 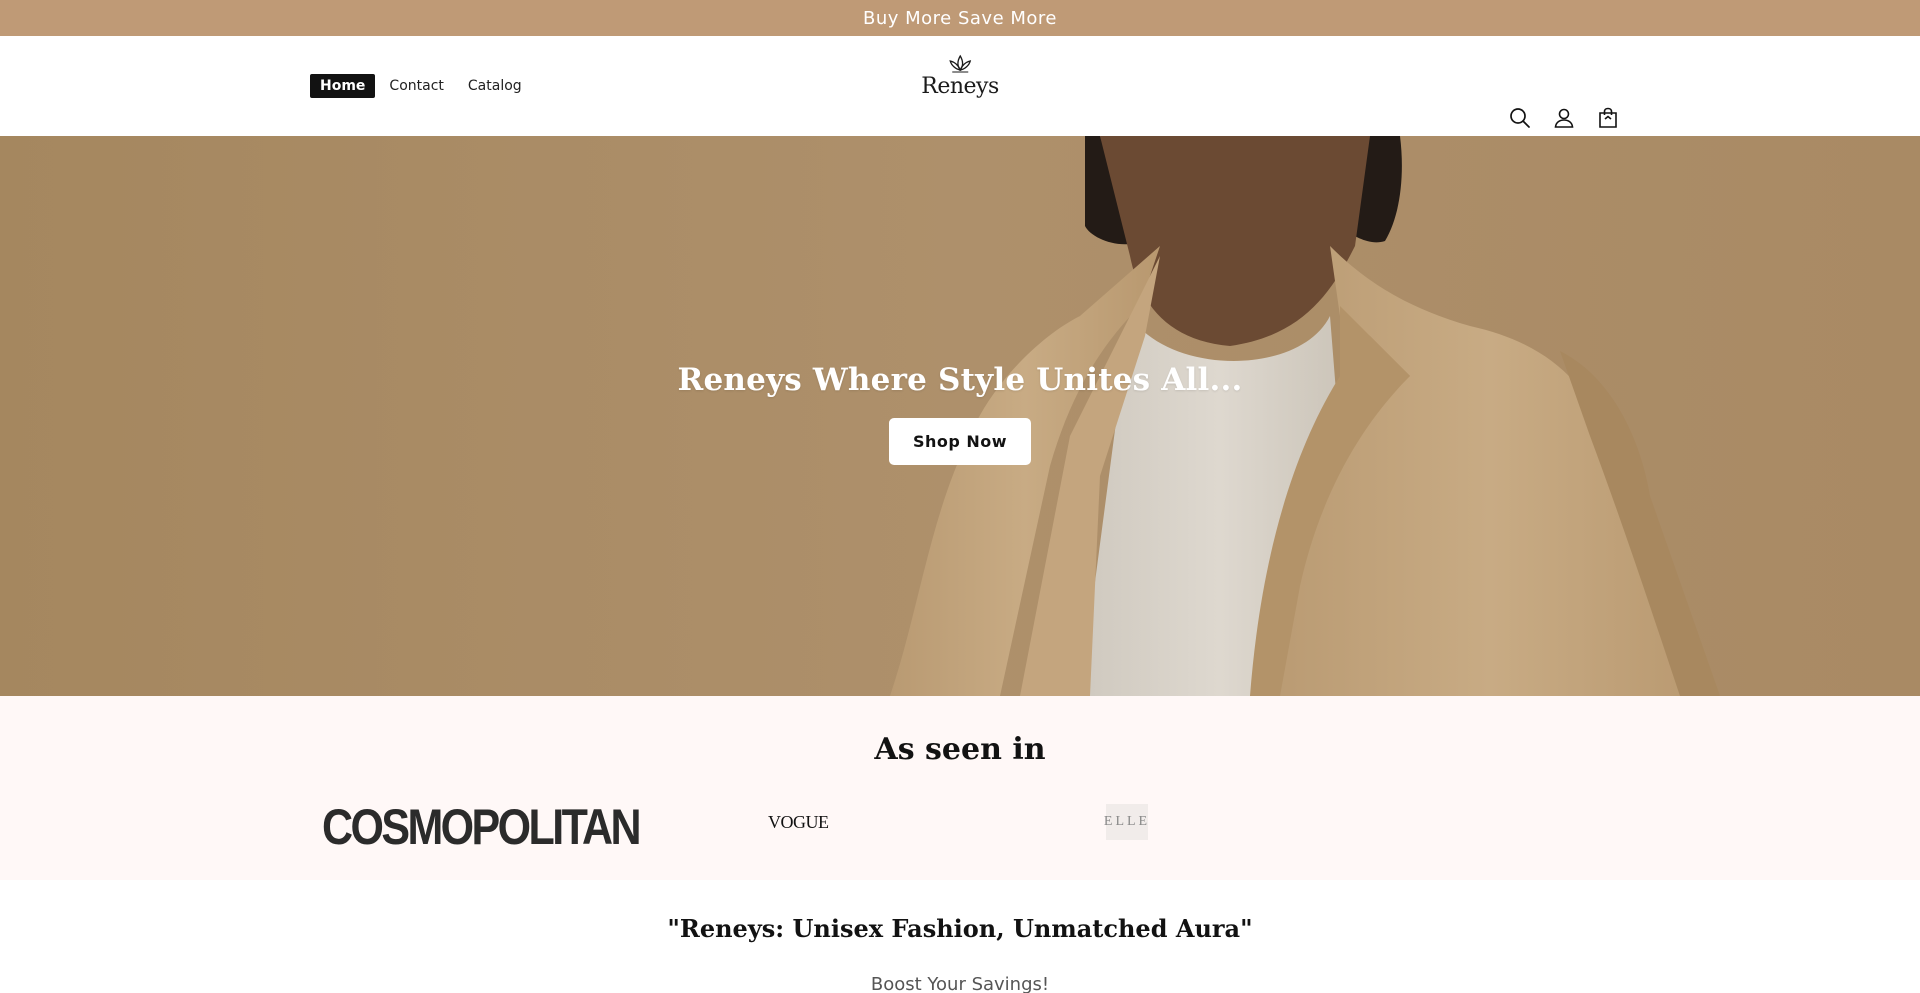 I want to click on shop-now-button: Shop Now, so click(x=960, y=441).